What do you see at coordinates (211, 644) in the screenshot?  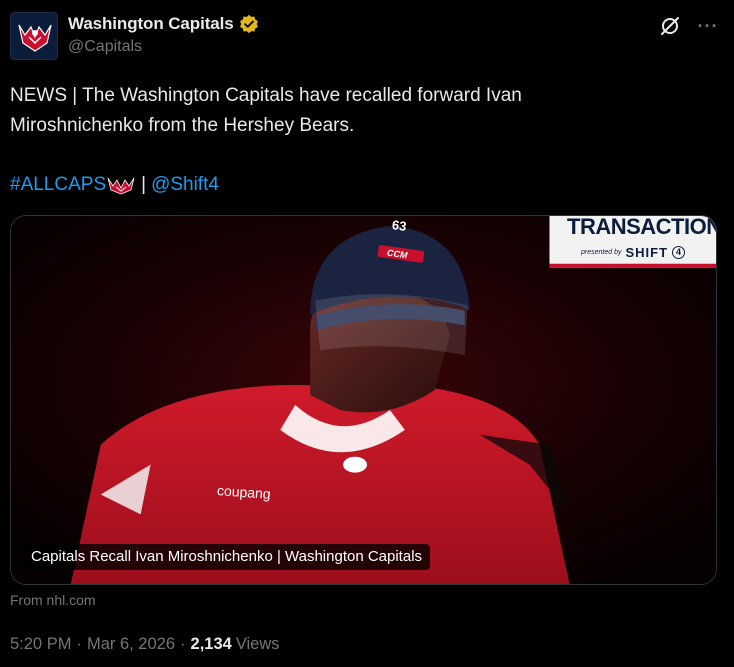 I see `views-count: 2,134` at bounding box center [211, 644].